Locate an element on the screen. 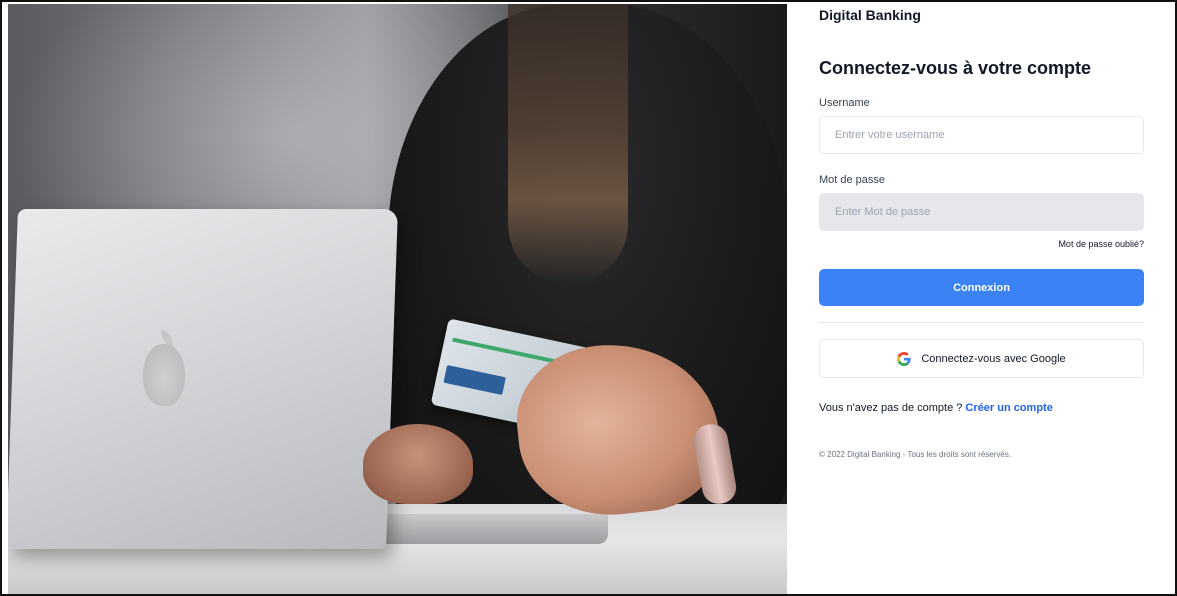  card-logo-block is located at coordinates (474, 380).